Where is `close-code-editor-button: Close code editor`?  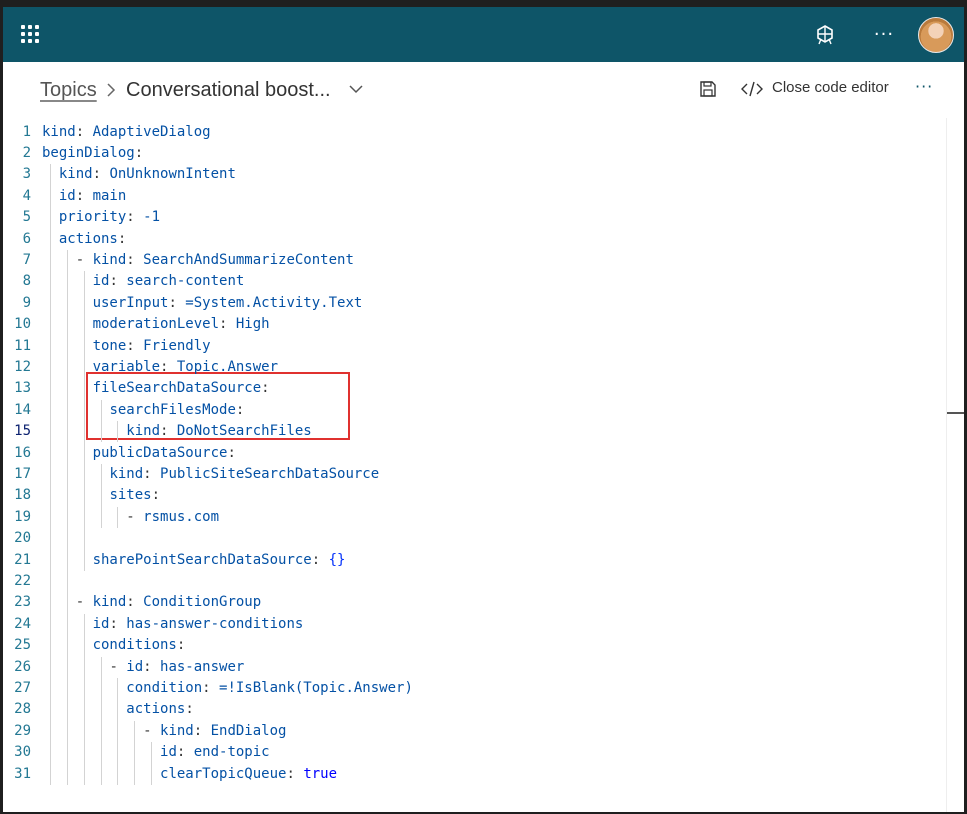 close-code-editor-button: Close code editor is located at coordinates (830, 87).